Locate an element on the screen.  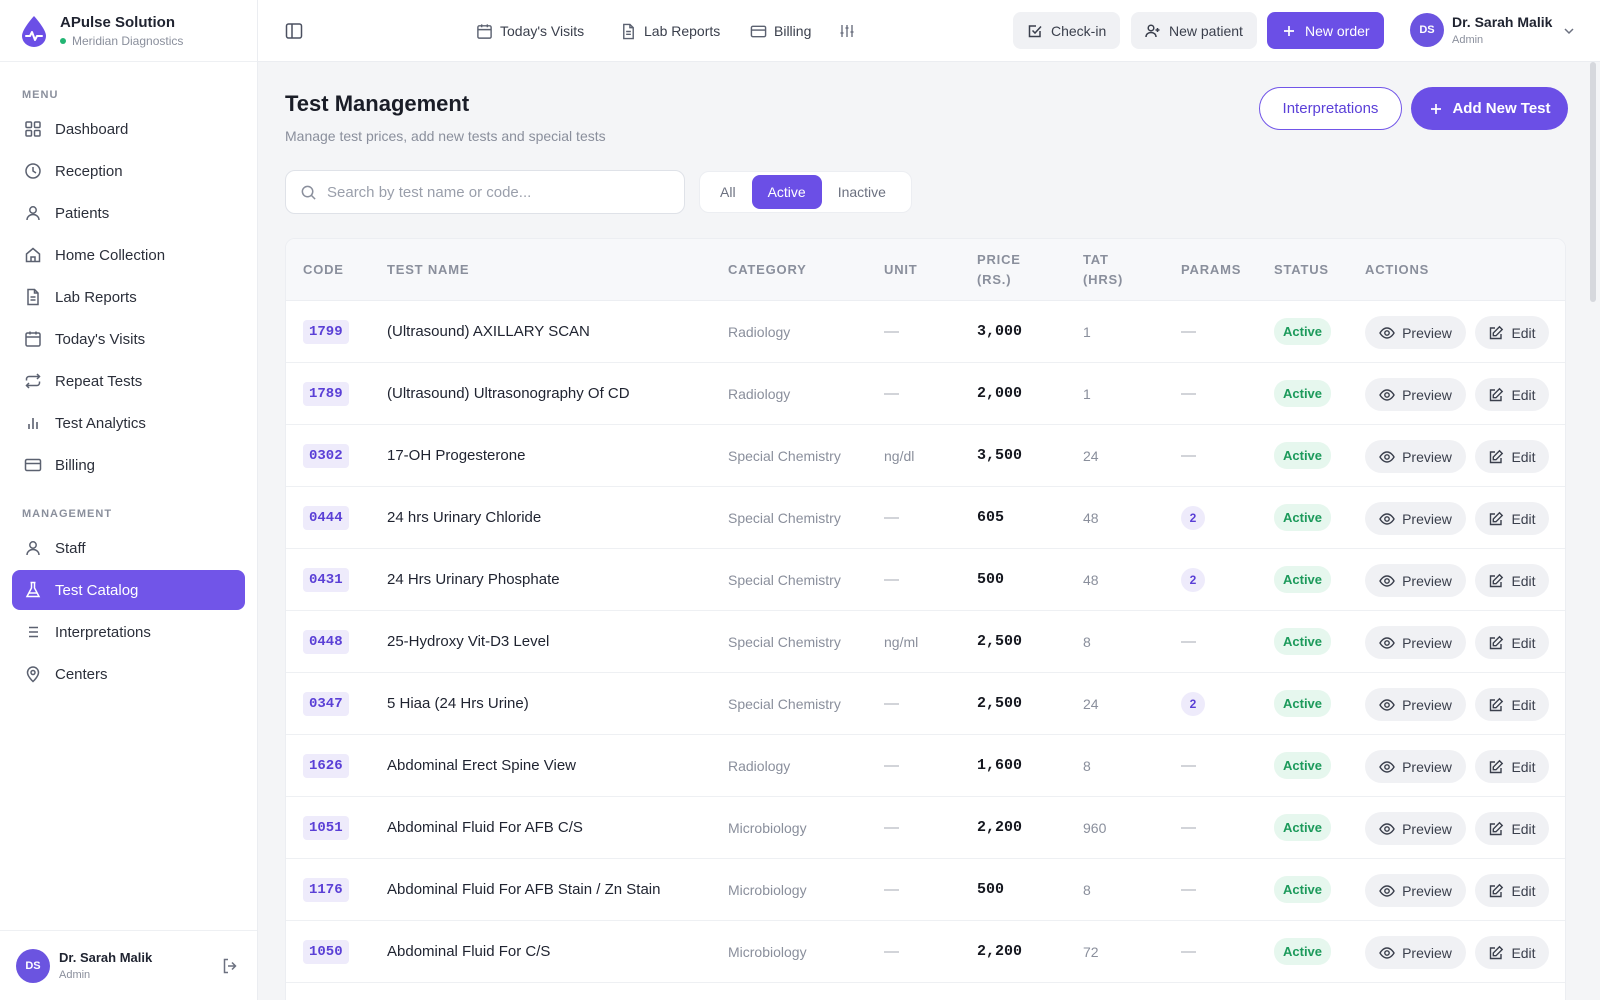
test-price: 1,600 is located at coordinates (1000, 765).